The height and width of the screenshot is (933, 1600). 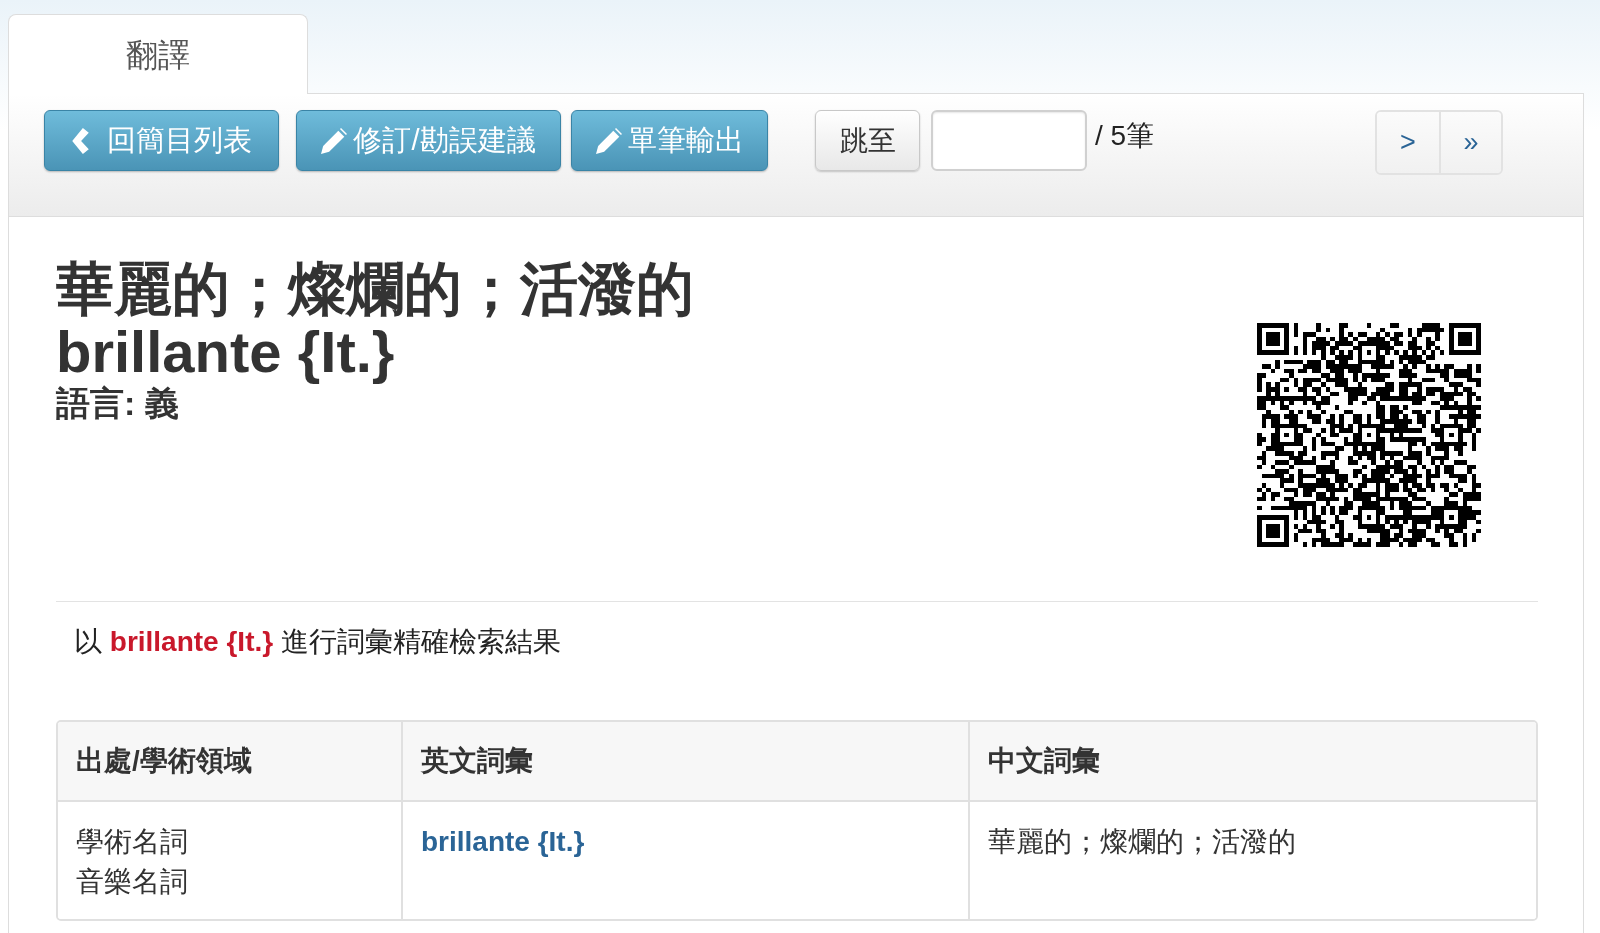 What do you see at coordinates (230, 761) in the screenshot?
I see `column-header: 出處/學術領域` at bounding box center [230, 761].